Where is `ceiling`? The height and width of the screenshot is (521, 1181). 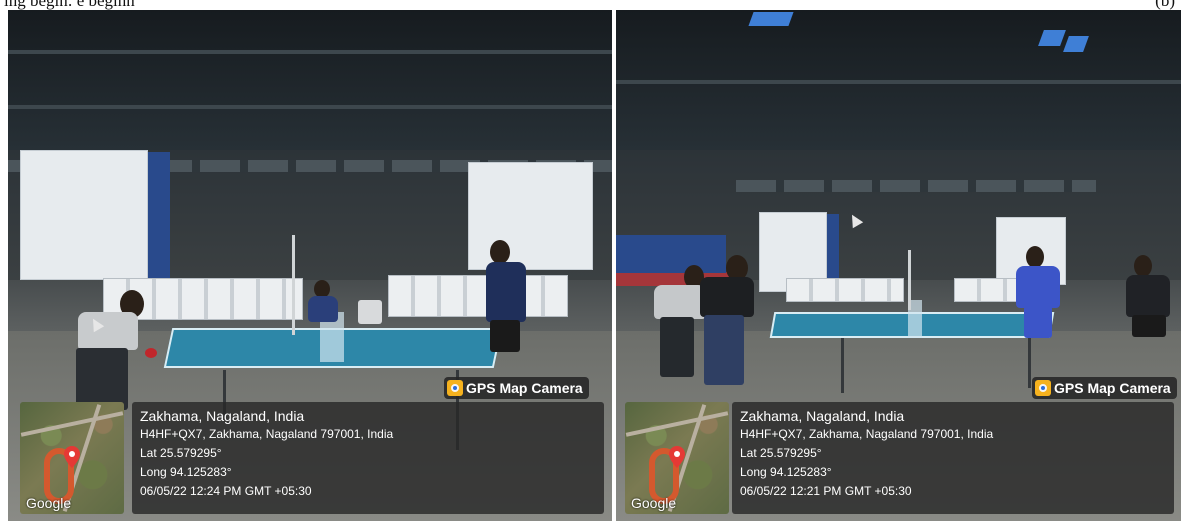 ceiling is located at coordinates (310, 80).